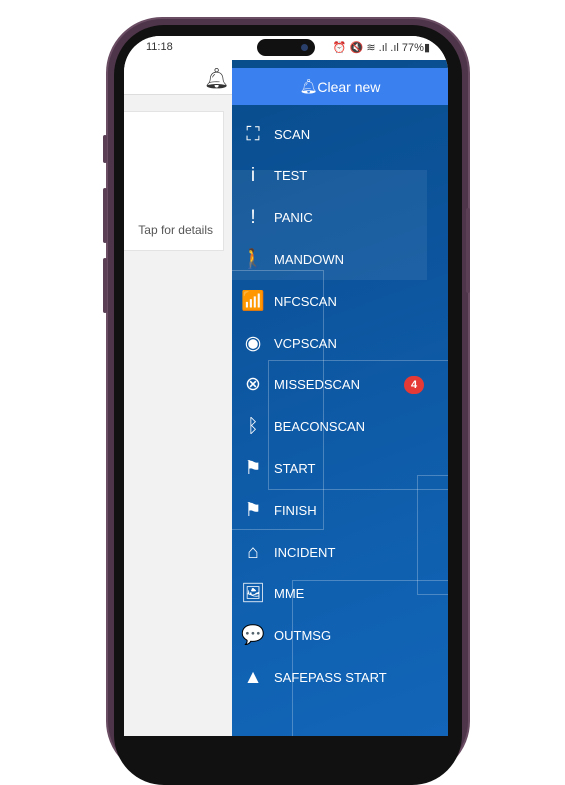 This screenshot has width=565, height=785. Describe the element at coordinates (340, 468) in the screenshot. I see `drawer-item-start: ⚑ START` at that location.